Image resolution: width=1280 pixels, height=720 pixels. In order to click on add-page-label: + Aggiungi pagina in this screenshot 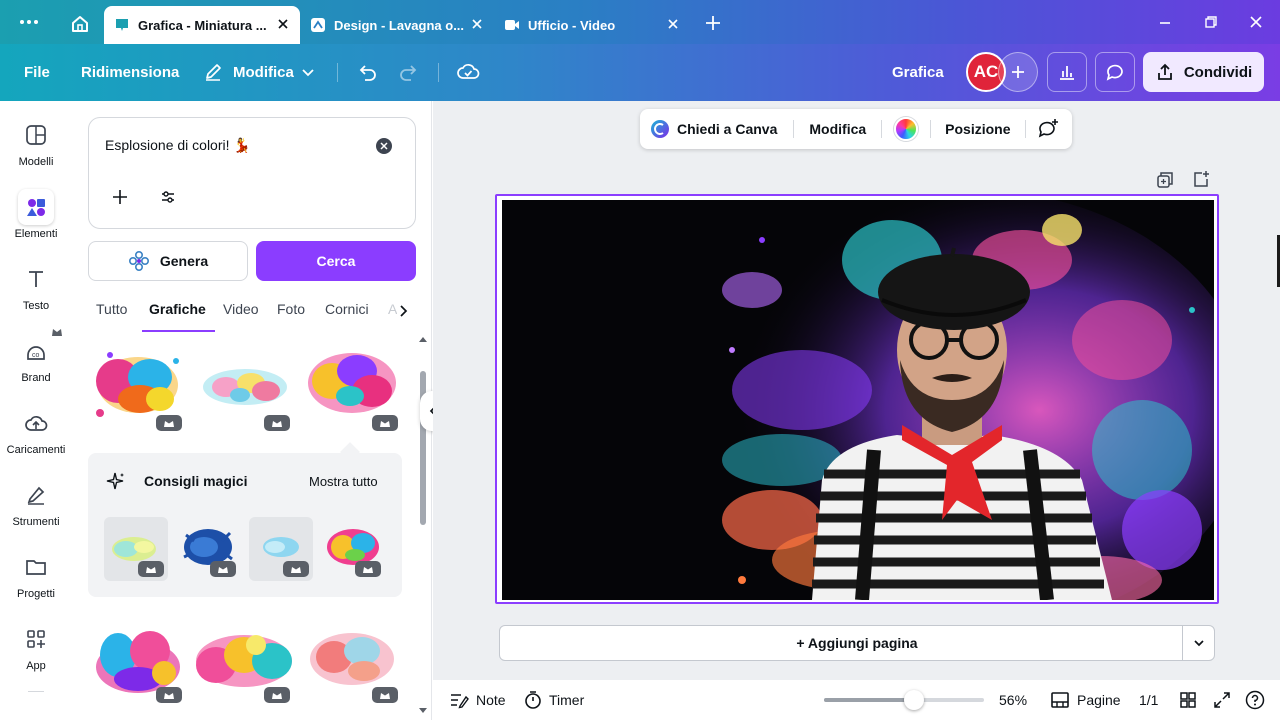, I will do `click(857, 643)`.